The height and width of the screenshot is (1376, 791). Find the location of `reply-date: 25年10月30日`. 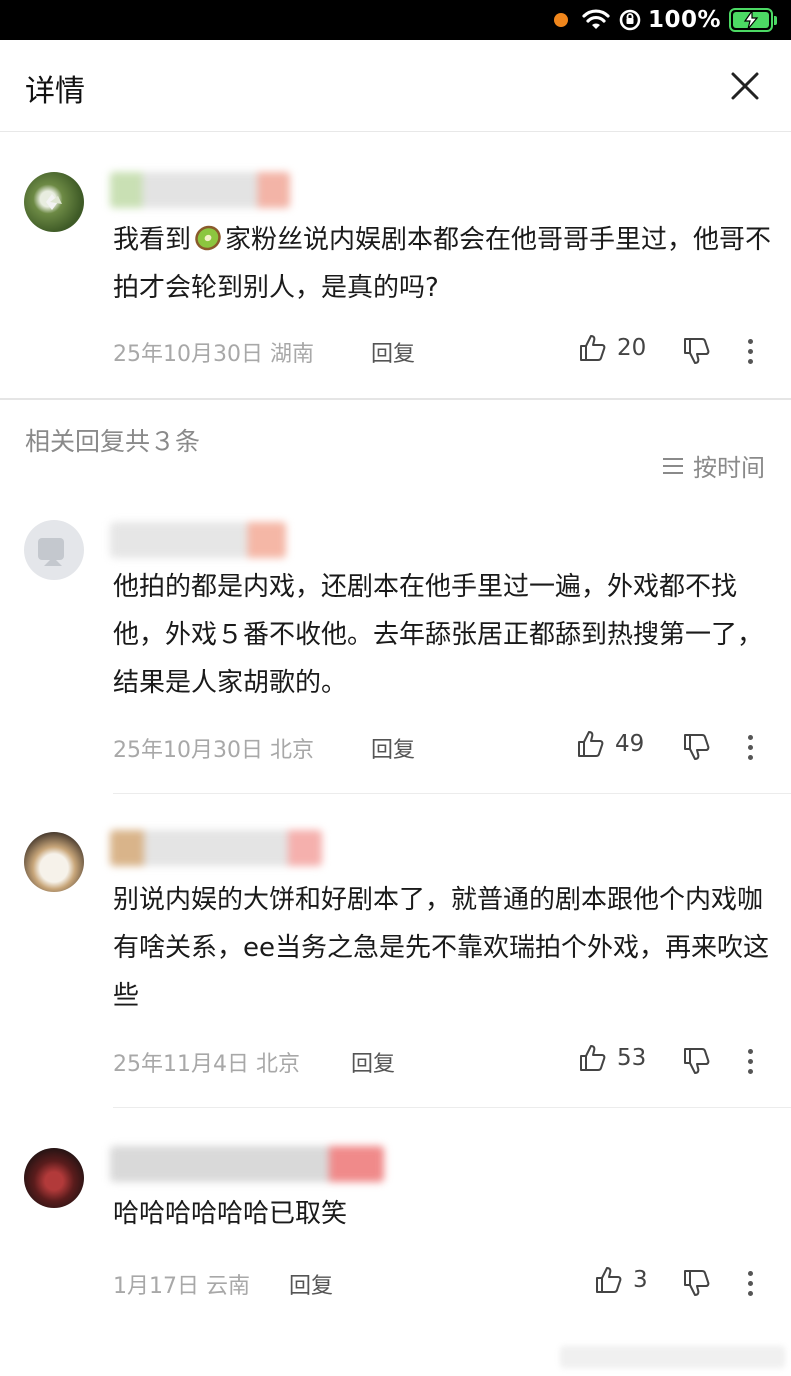

reply-date: 25年10月30日 is located at coordinates (188, 750).